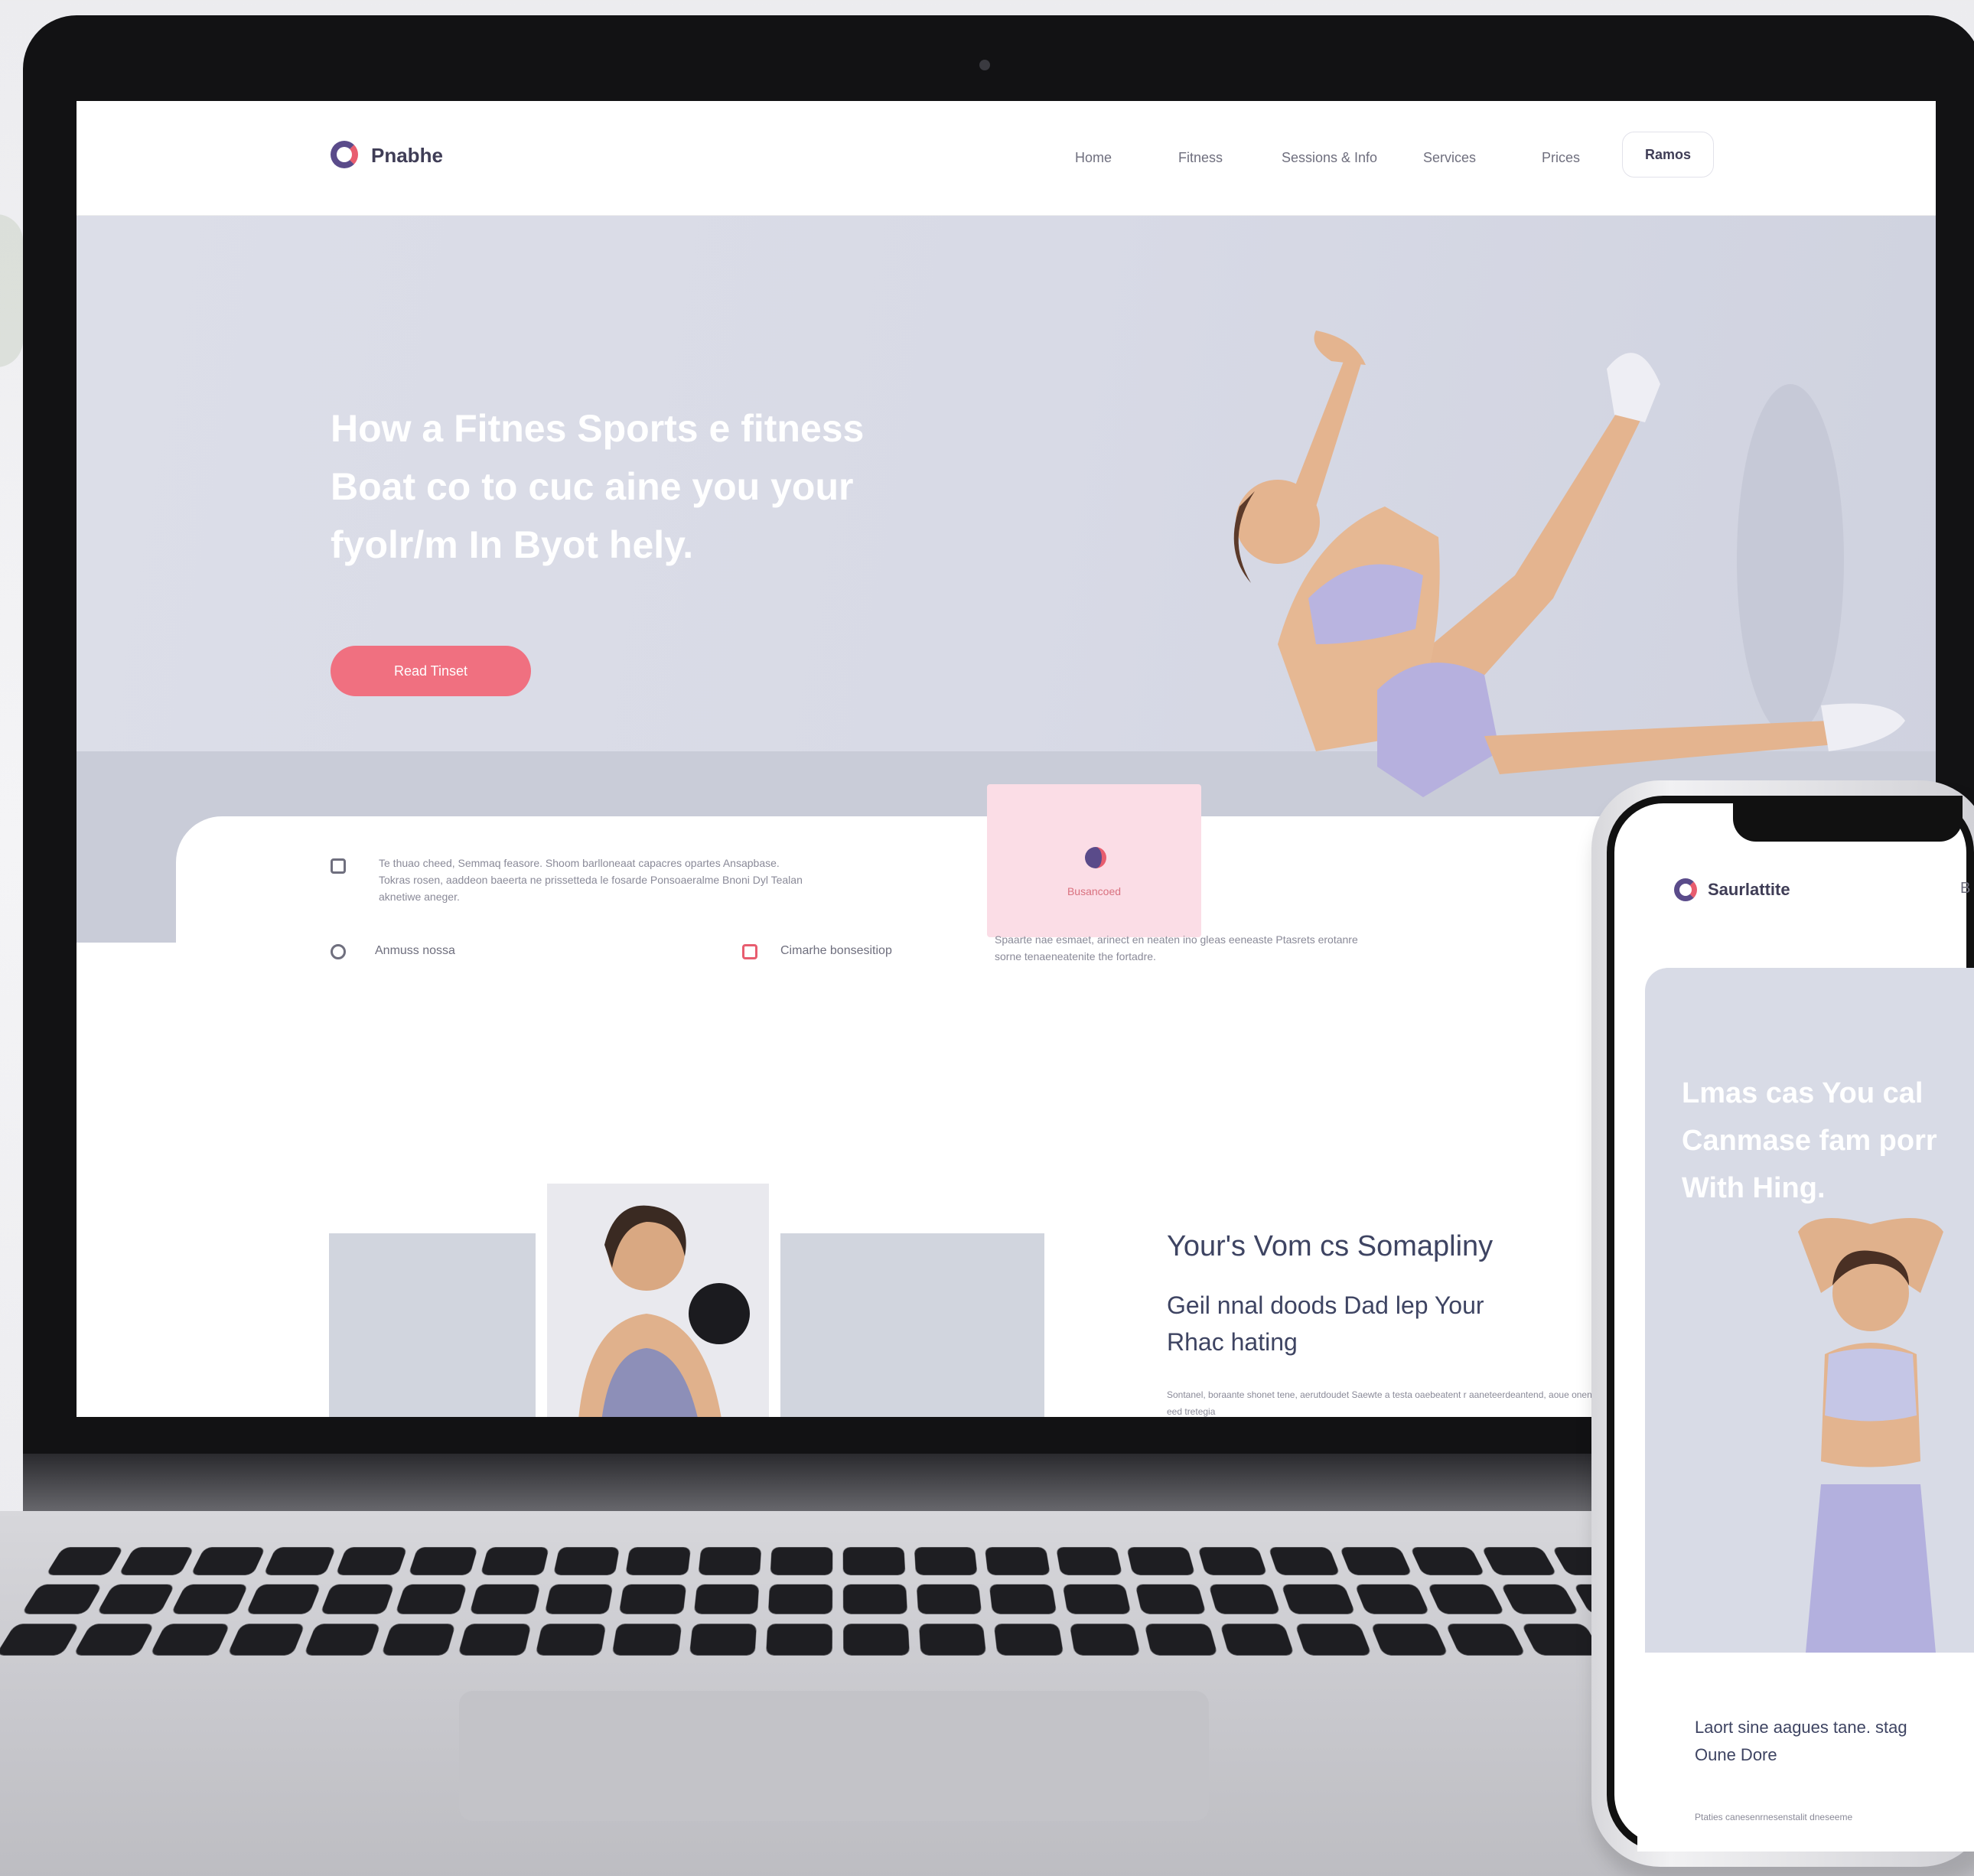  I want to click on nav-link-home: Home, so click(1093, 158).